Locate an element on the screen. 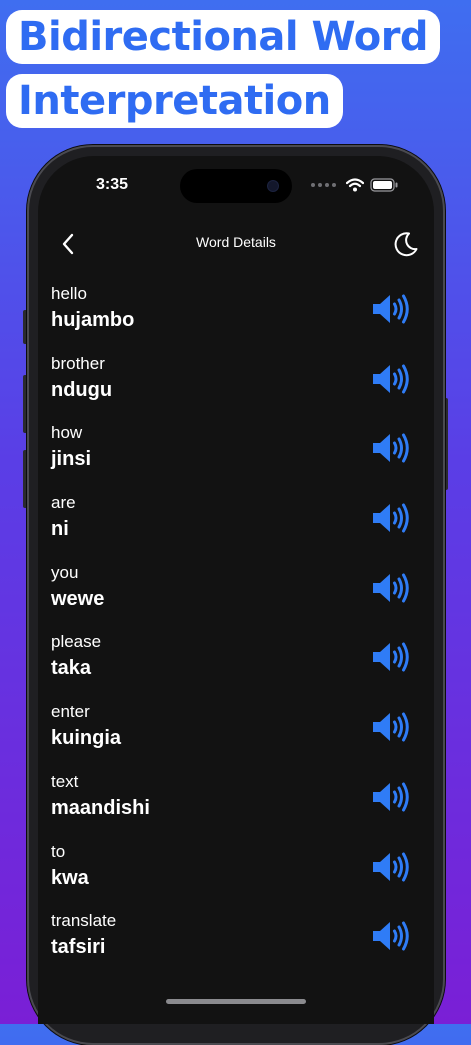  word-source: hello is located at coordinates (69, 293).